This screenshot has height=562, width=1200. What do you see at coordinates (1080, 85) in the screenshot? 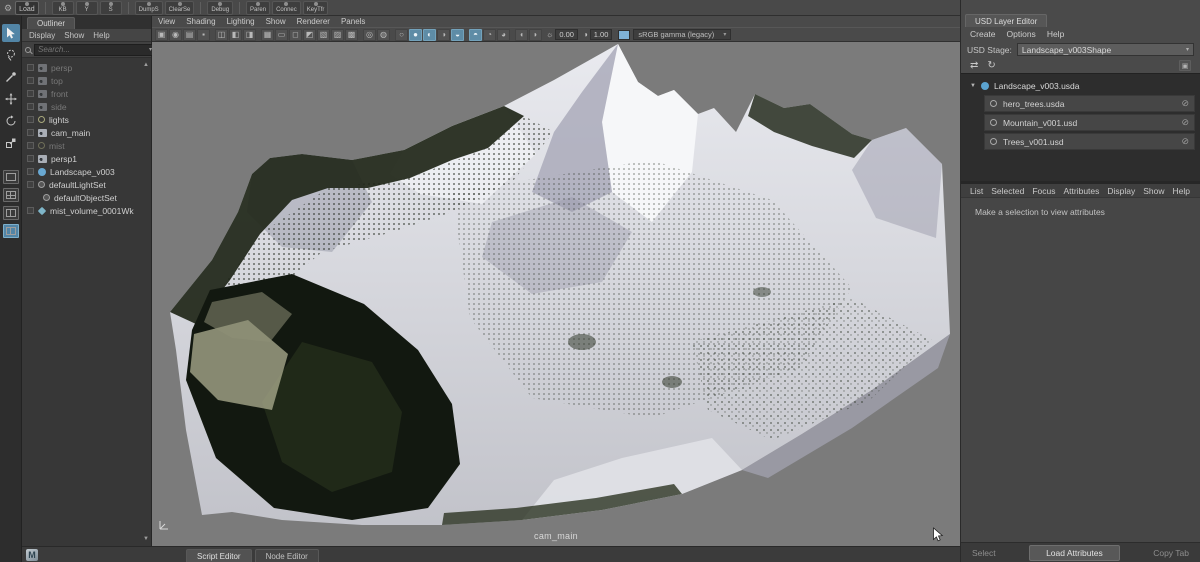
I see `usd-root-layer-row: ▼ Landscape_v003.usda` at bounding box center [1080, 85].